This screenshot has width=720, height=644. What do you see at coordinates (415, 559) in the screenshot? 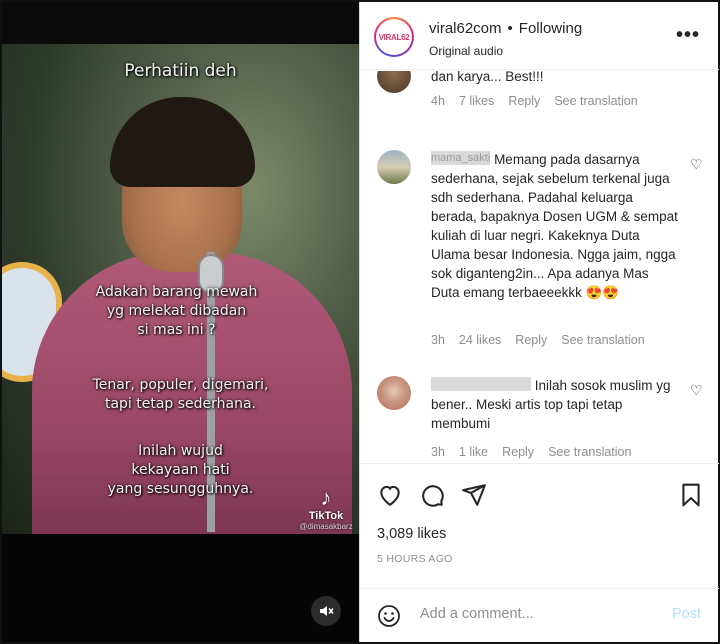
I see `post-timestamp: 5 HOURS AGO` at bounding box center [415, 559].